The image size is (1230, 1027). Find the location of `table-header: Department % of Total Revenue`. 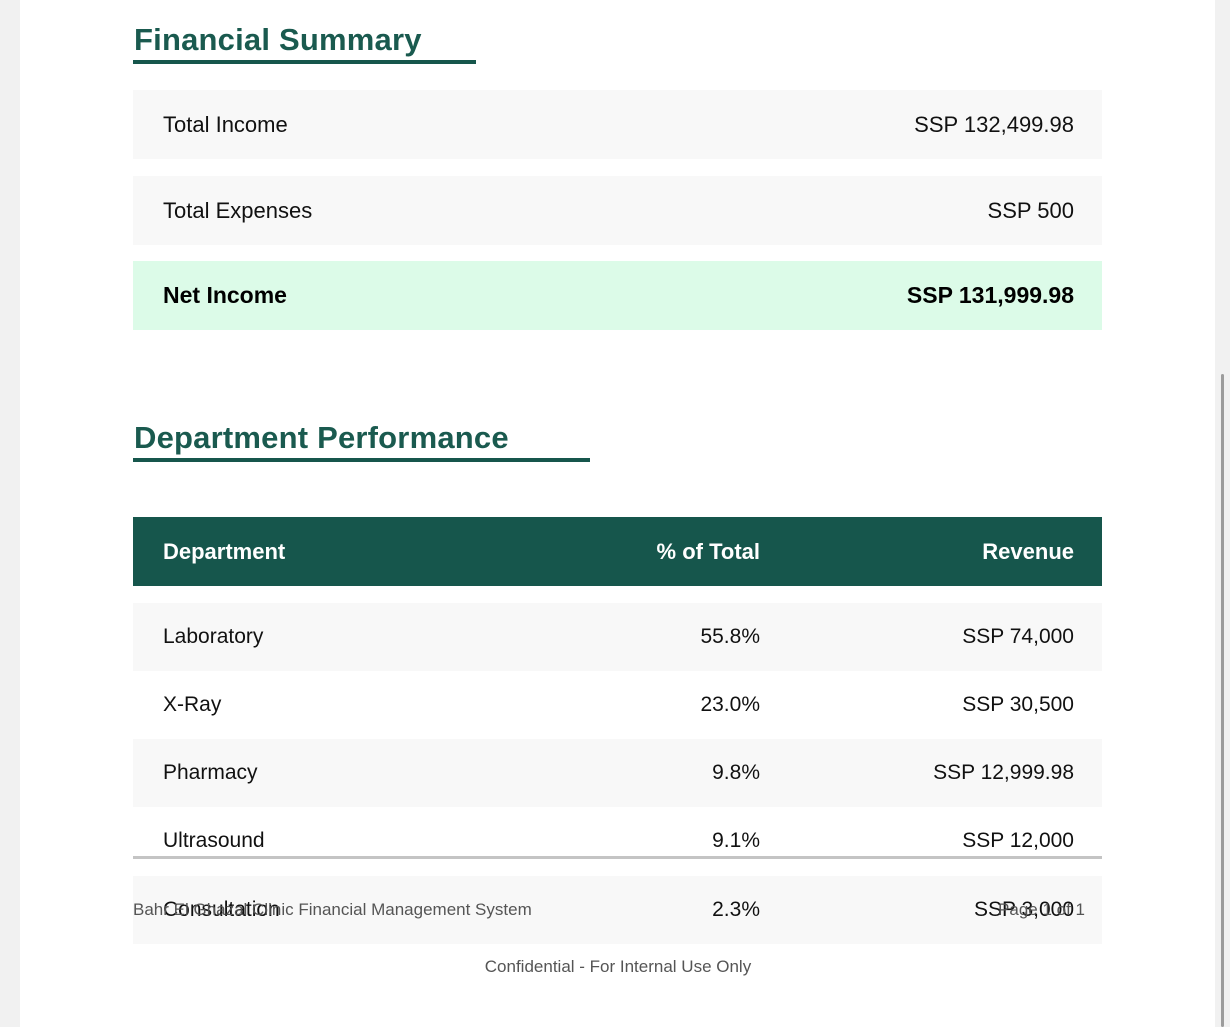

table-header: Department % of Total Revenue is located at coordinates (617, 551).